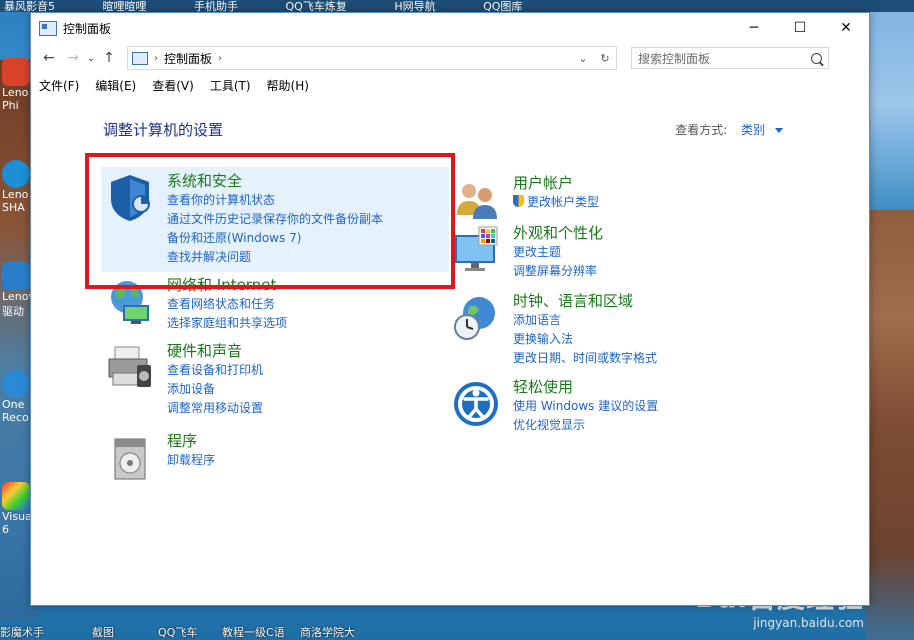 This screenshot has width=914, height=640. I want to click on minimize-button: ─, so click(754, 28).